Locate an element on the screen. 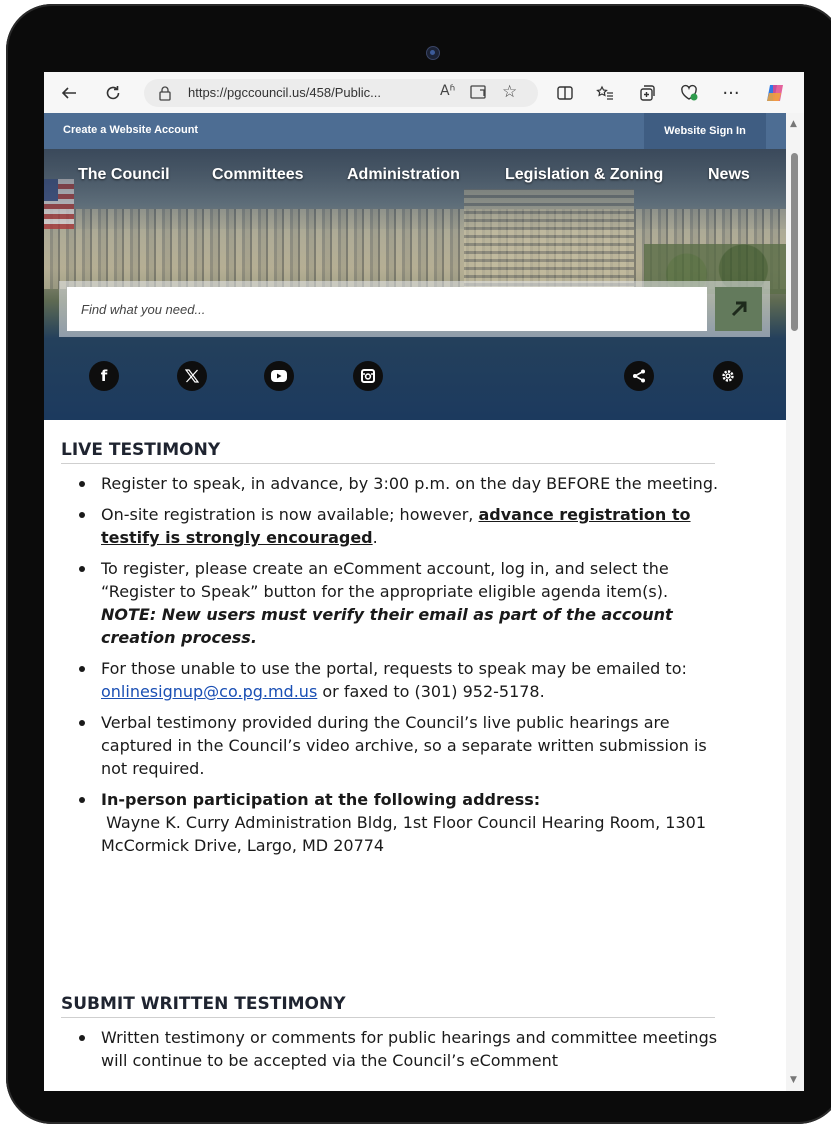  search-bar is located at coordinates (414, 309).